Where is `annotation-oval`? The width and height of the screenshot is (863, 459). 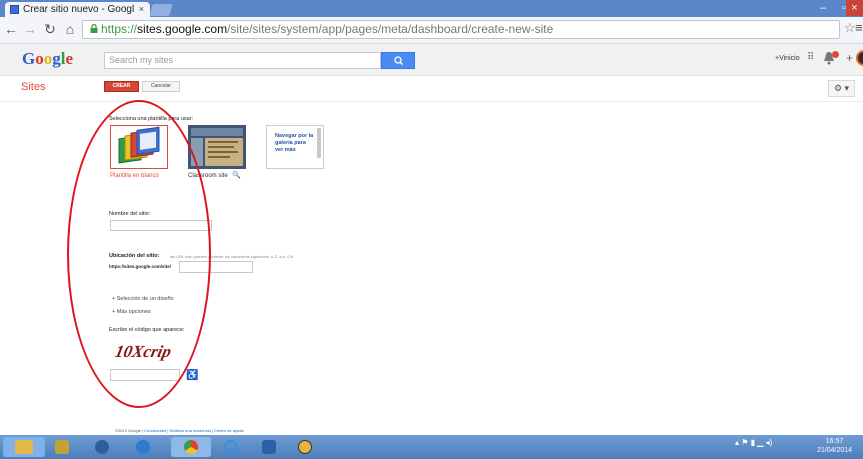 annotation-oval is located at coordinates (139, 254).